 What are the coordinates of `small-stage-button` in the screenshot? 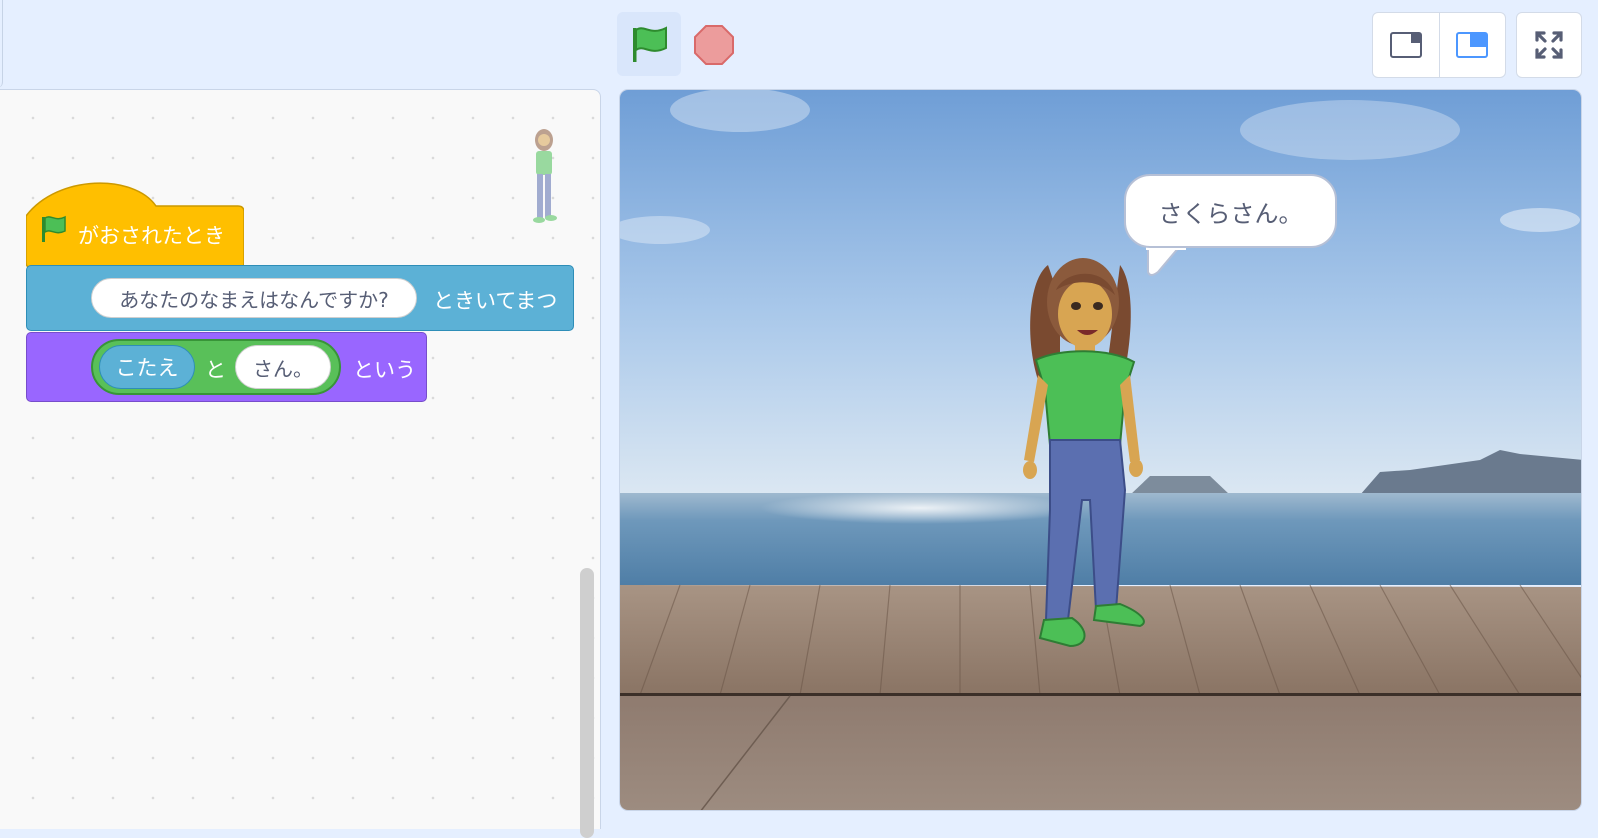 It's located at (1406, 45).